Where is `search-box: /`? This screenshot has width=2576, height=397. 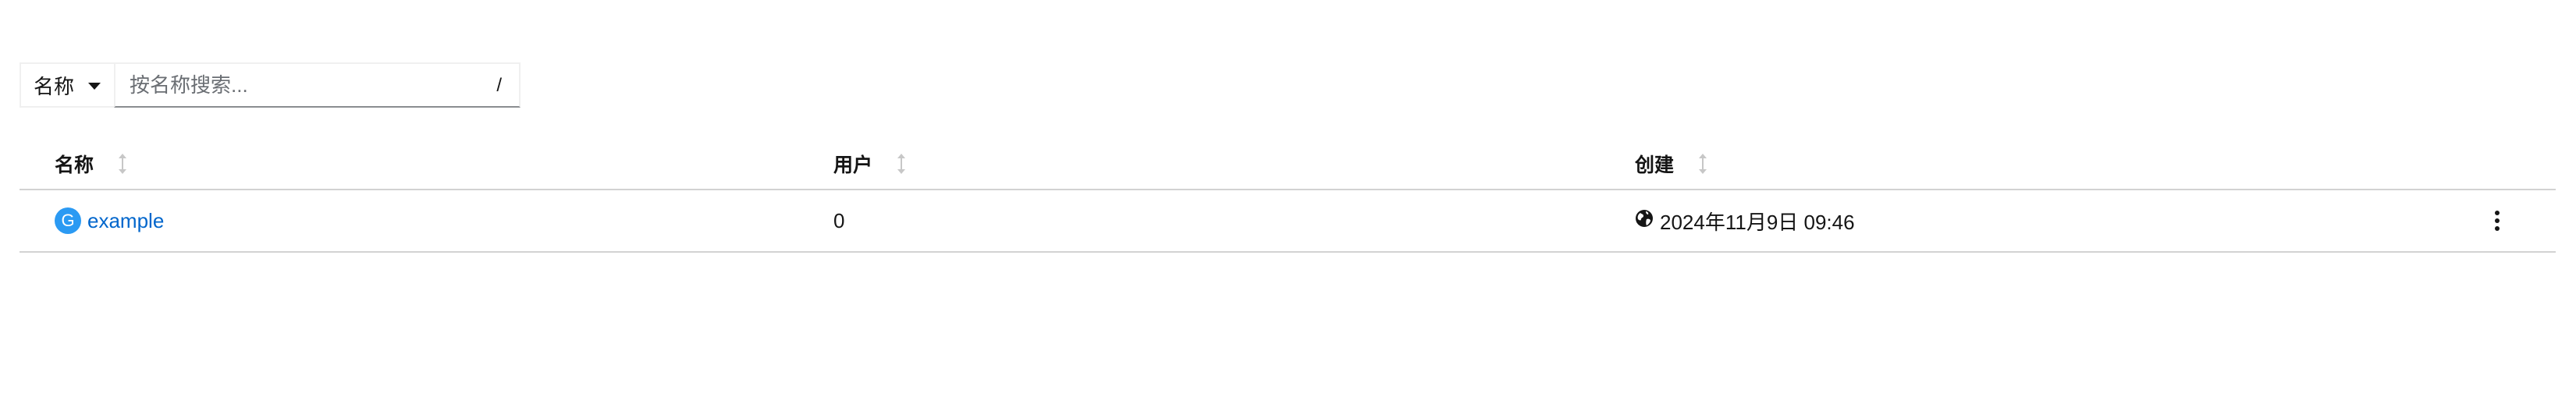
search-box: / is located at coordinates (318, 85).